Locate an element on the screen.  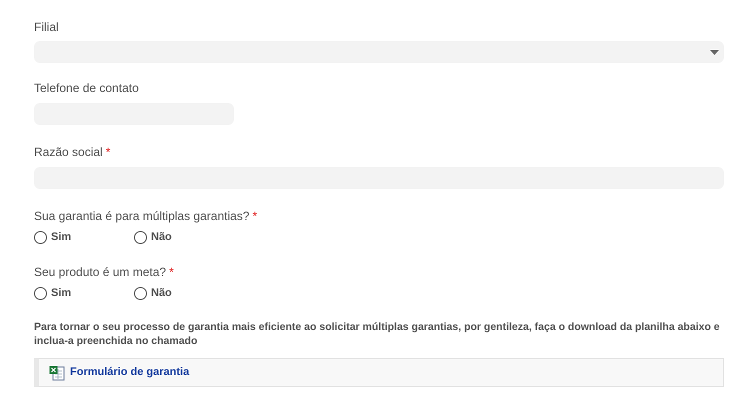
field-label: Telefone de contato is located at coordinates (86, 88).